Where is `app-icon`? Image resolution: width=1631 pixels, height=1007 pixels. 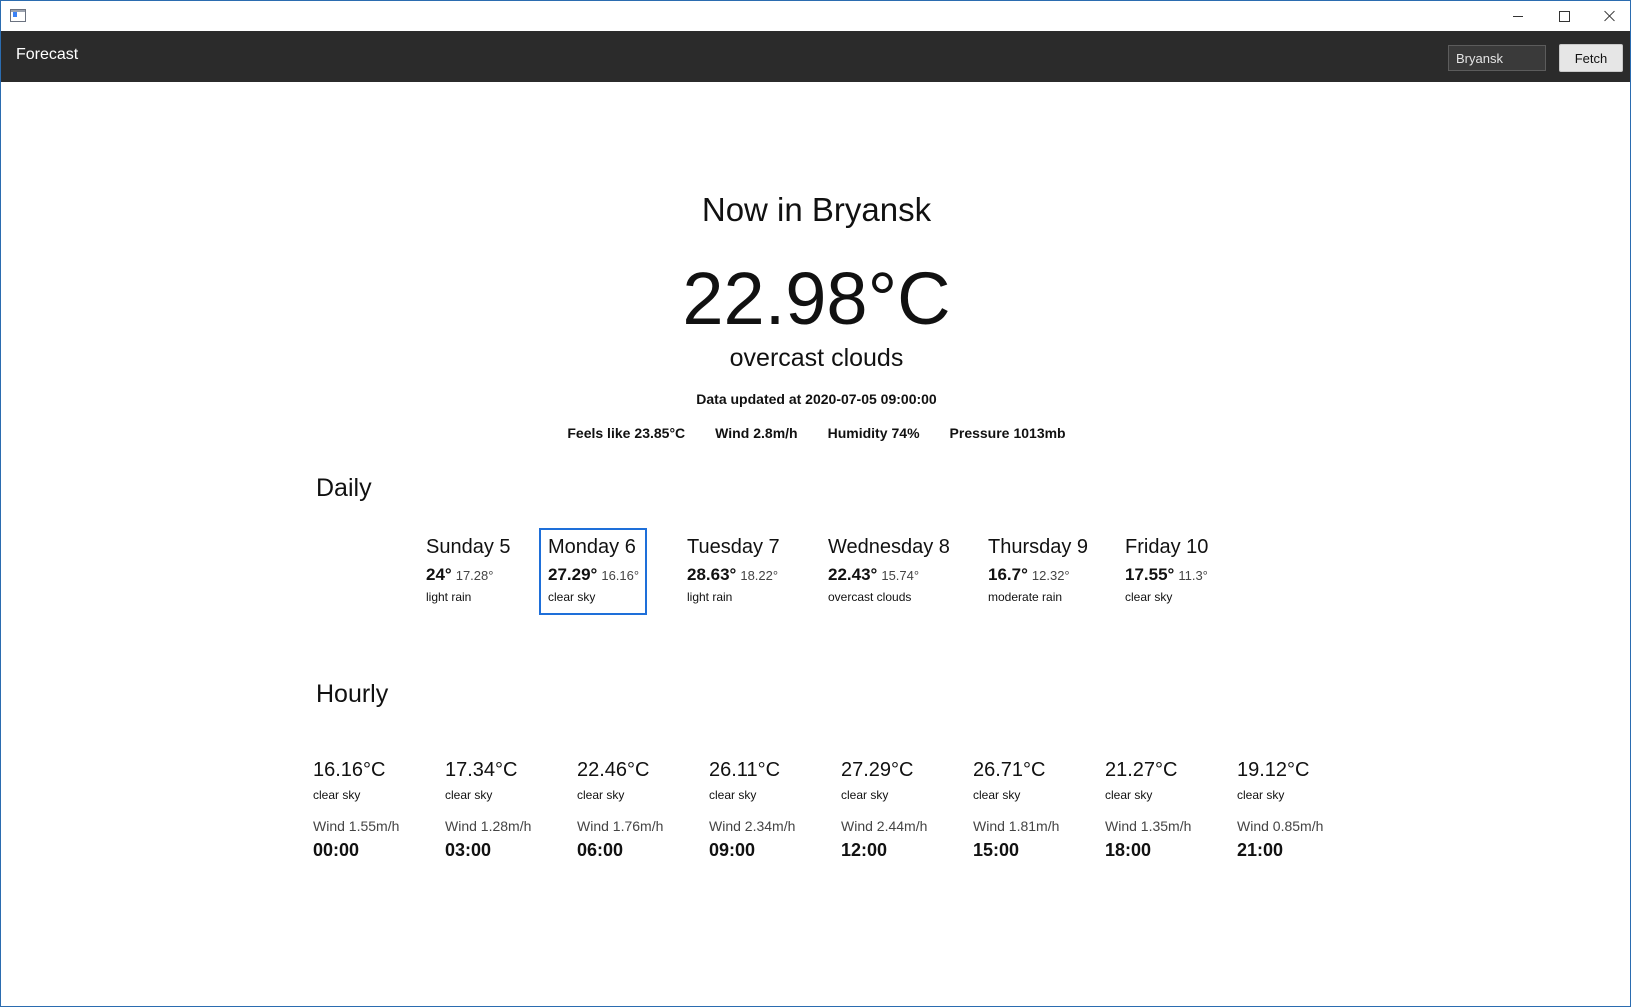
app-icon is located at coordinates (18, 15).